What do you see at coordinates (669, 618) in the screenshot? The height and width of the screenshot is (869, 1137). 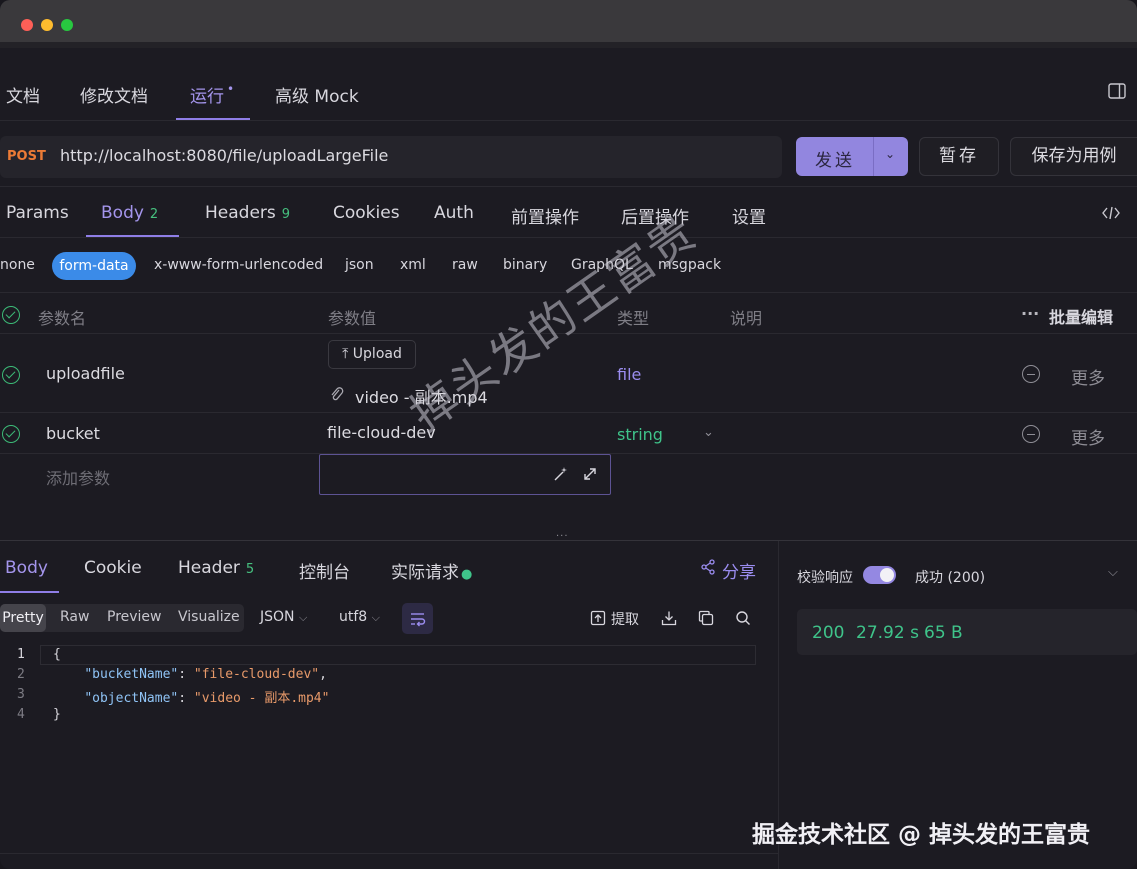 I see `download-icon` at bounding box center [669, 618].